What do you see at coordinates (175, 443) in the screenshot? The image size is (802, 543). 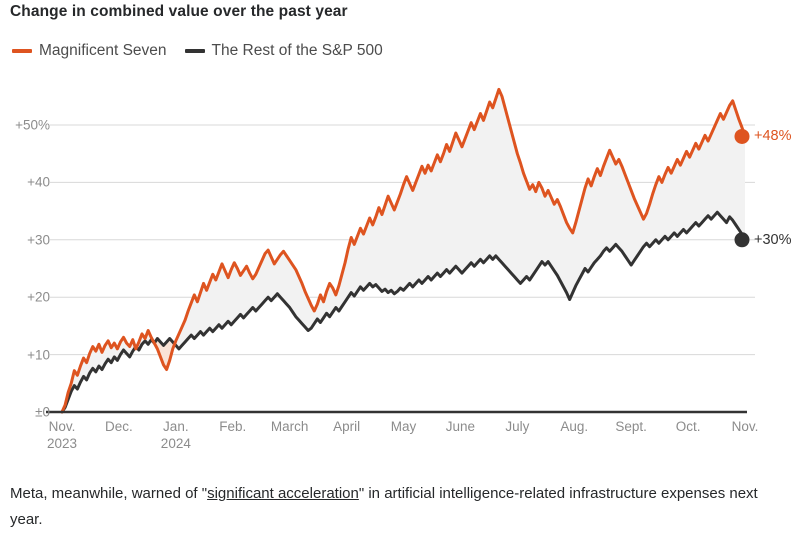 I see `x-axis-tick-year: 2024` at bounding box center [175, 443].